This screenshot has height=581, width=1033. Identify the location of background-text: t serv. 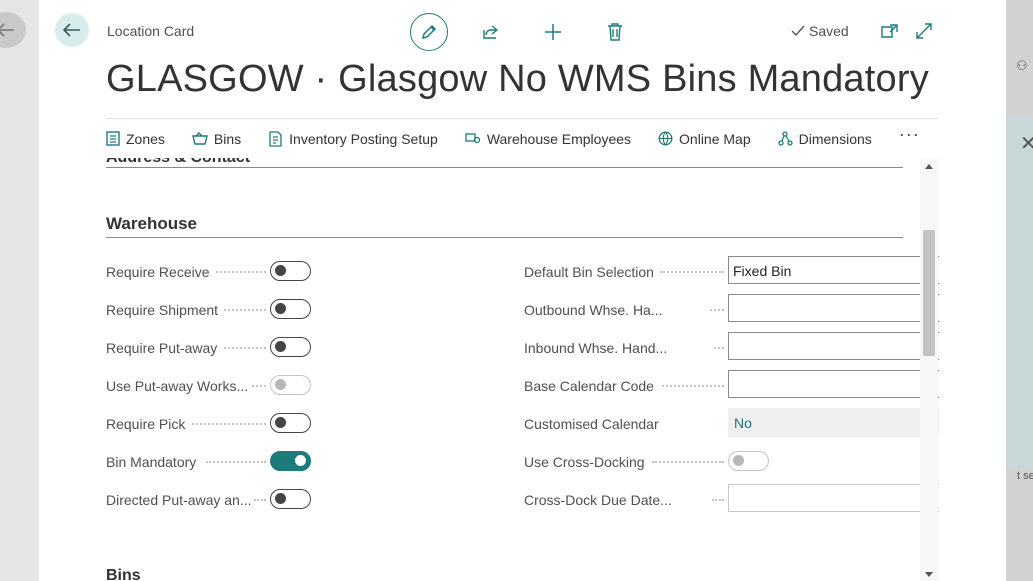
(1025, 476).